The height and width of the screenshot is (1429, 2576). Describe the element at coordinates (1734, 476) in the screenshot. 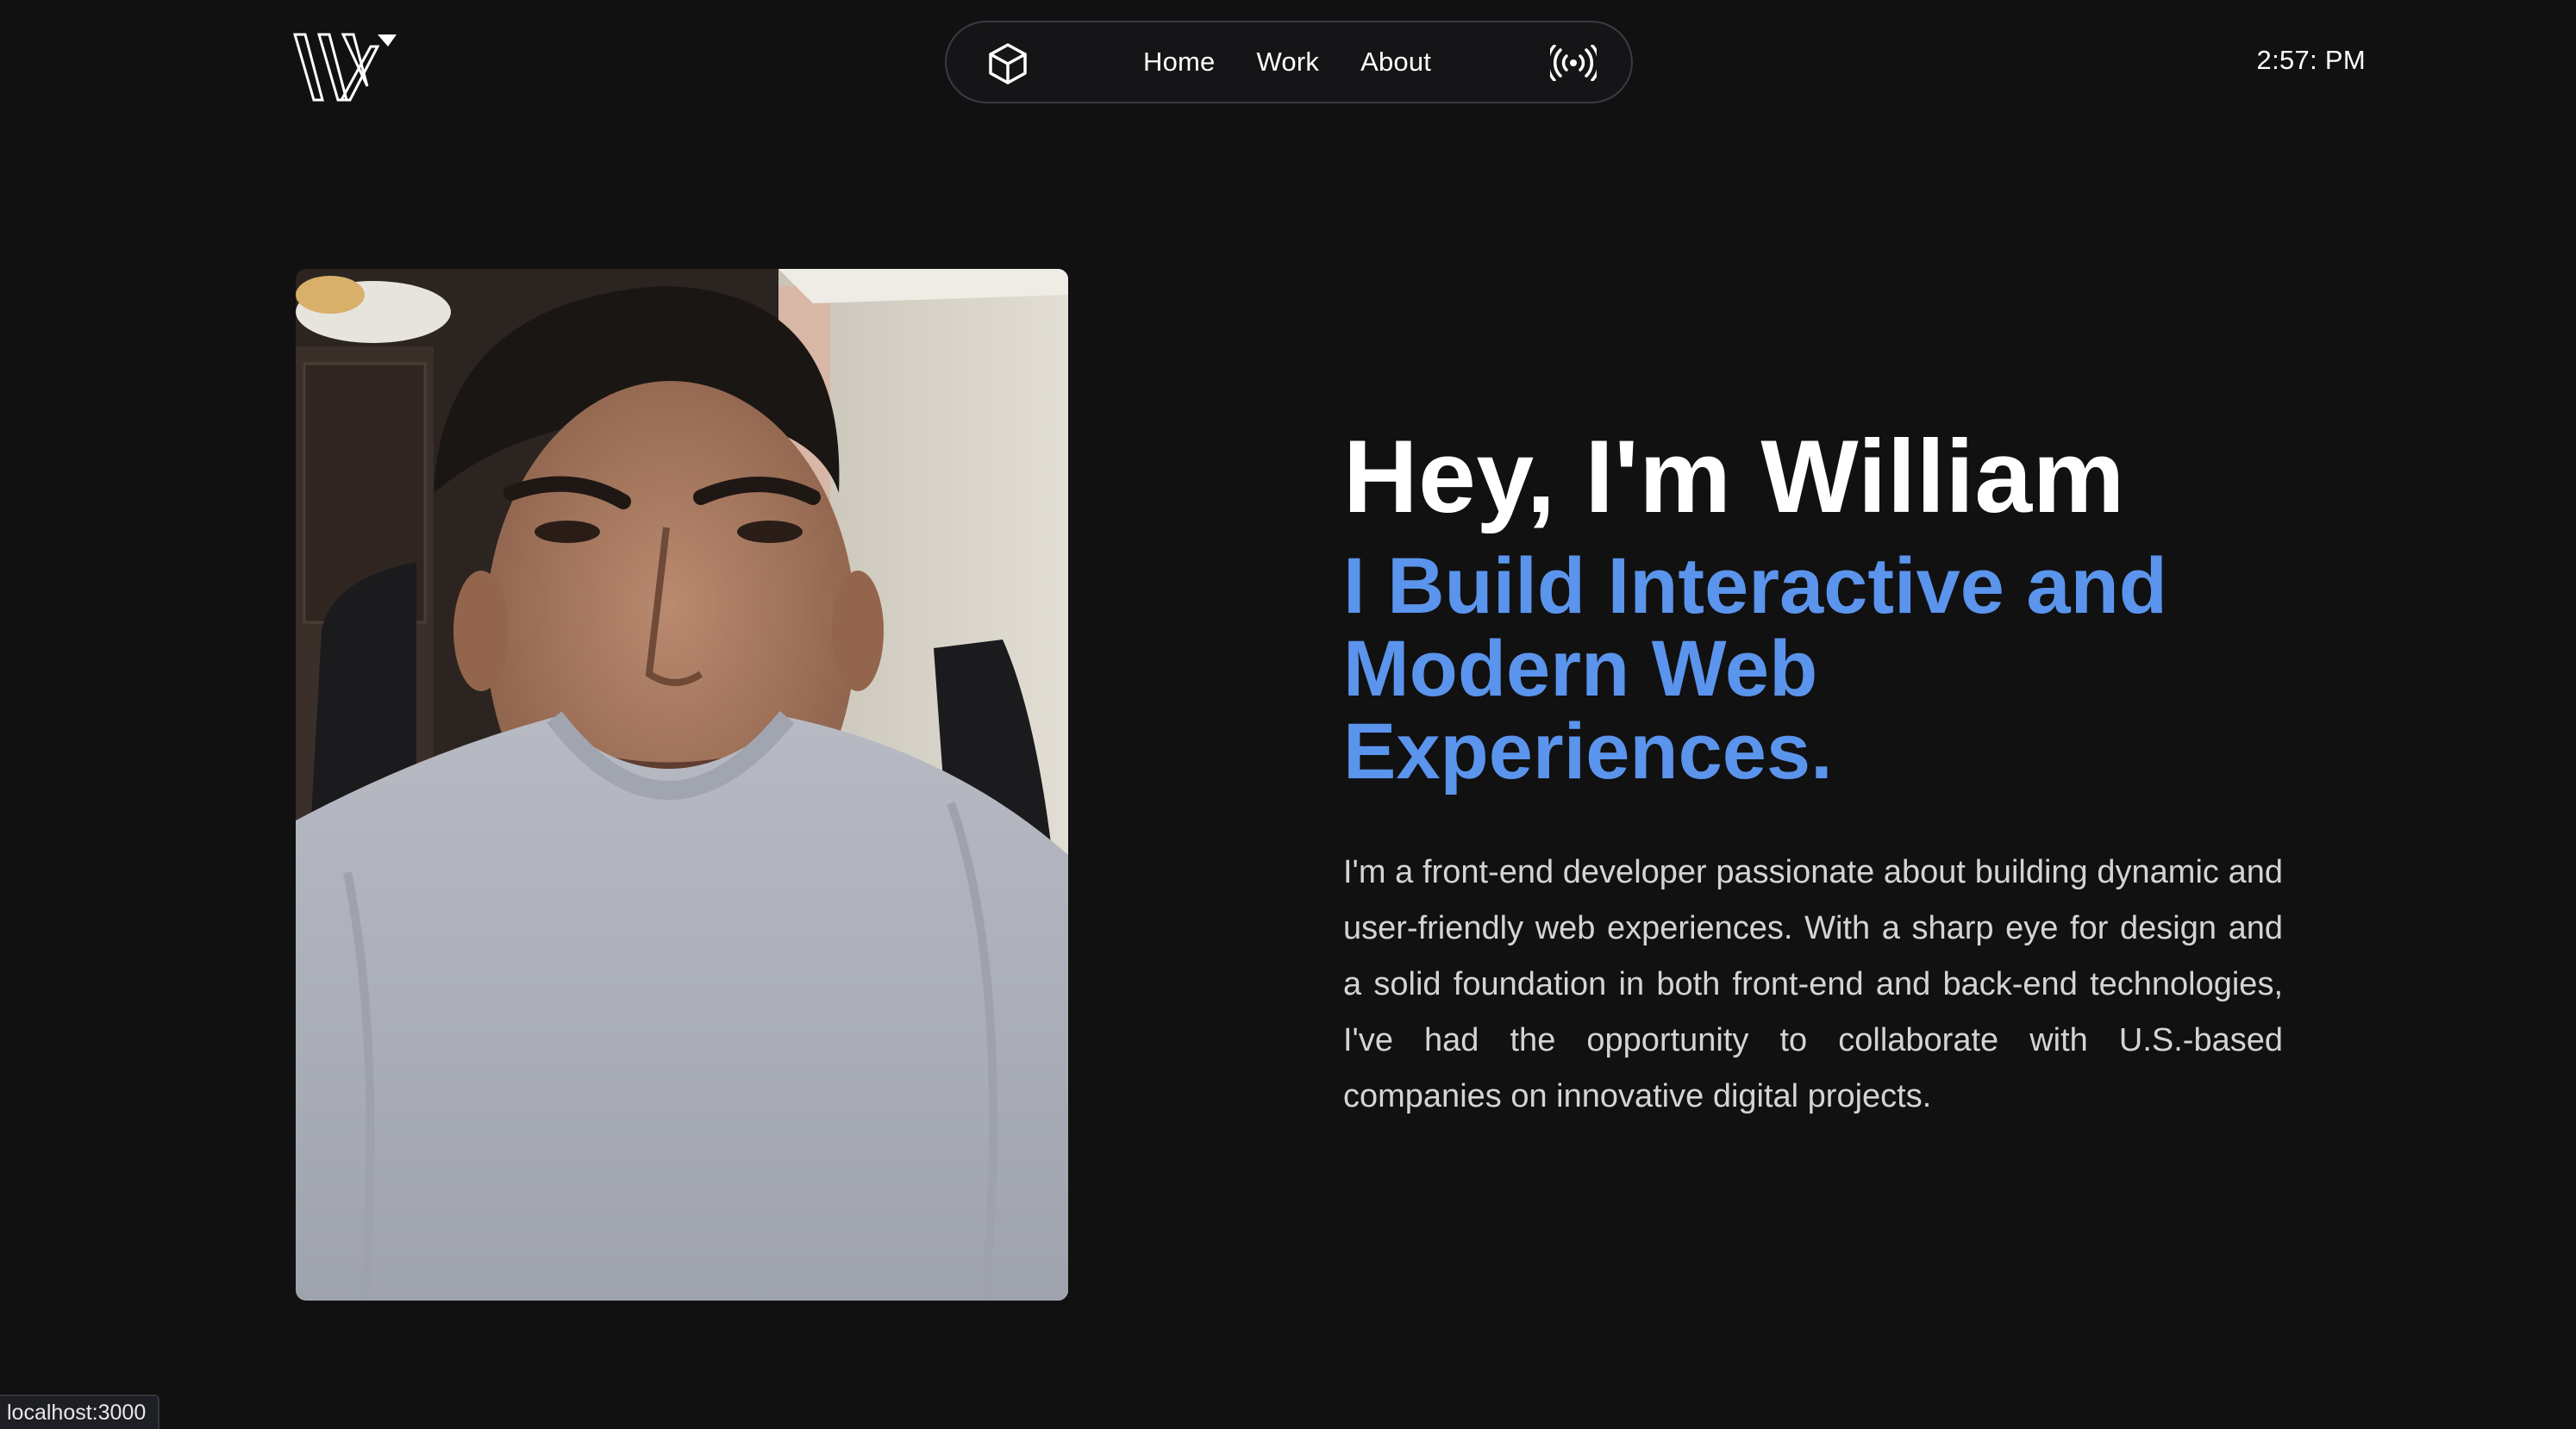

I see `hero-title: Hey, I'm William` at that location.